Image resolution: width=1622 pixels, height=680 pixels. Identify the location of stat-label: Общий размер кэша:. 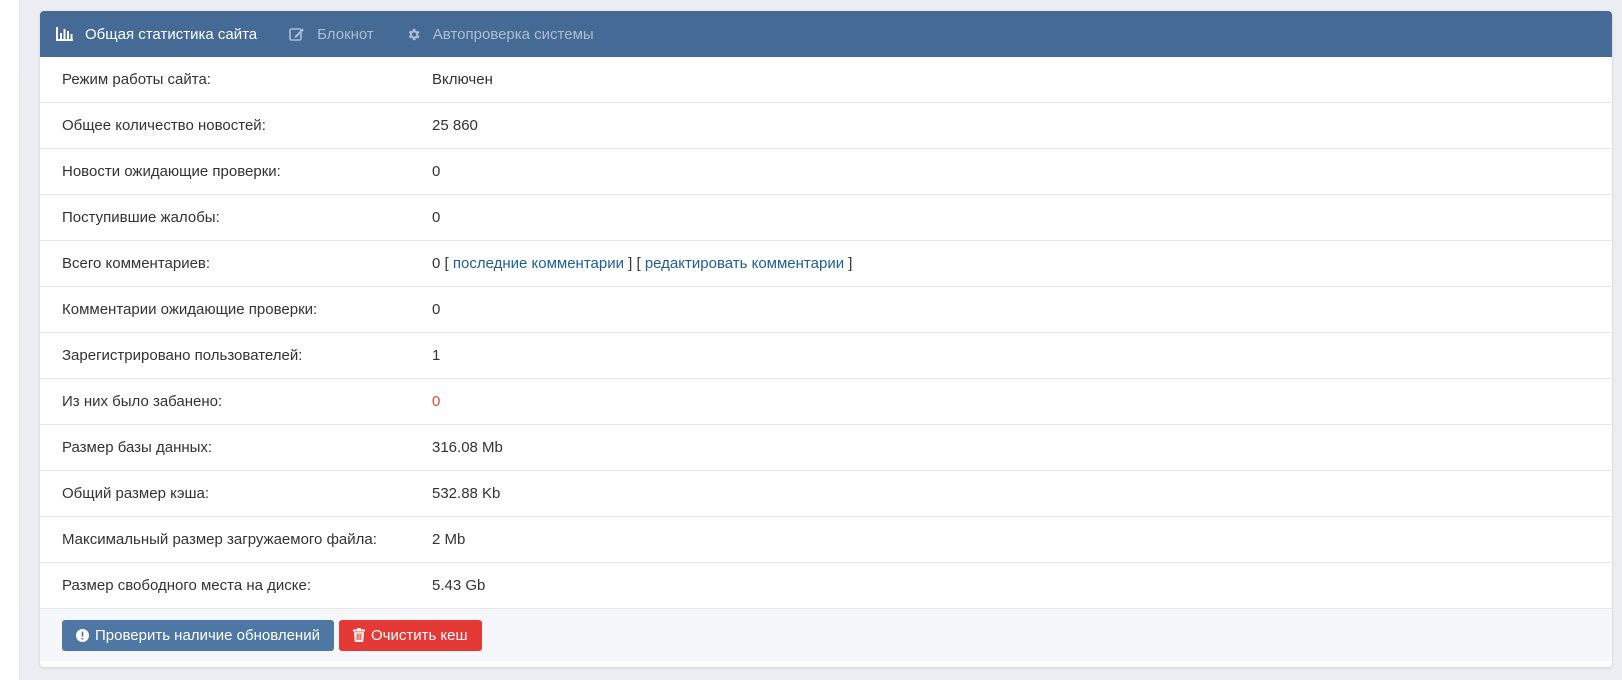
(136, 493).